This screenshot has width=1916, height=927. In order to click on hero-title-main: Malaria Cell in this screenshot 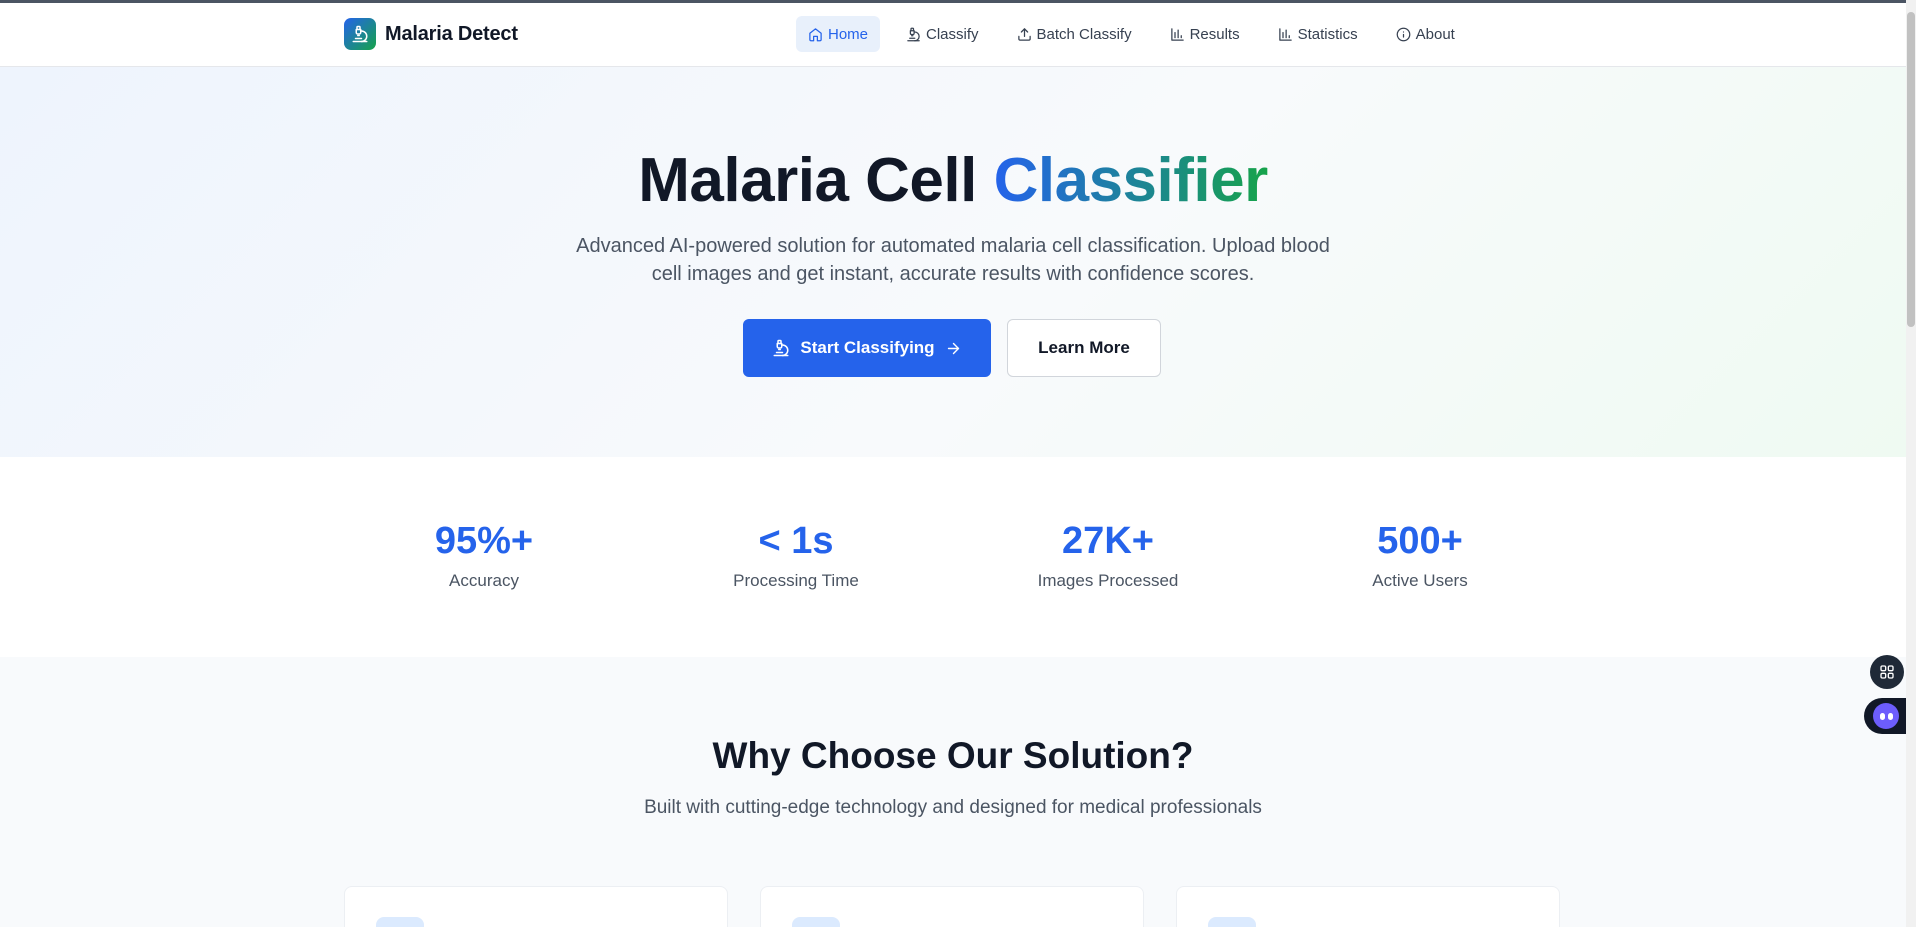, I will do `click(807, 180)`.